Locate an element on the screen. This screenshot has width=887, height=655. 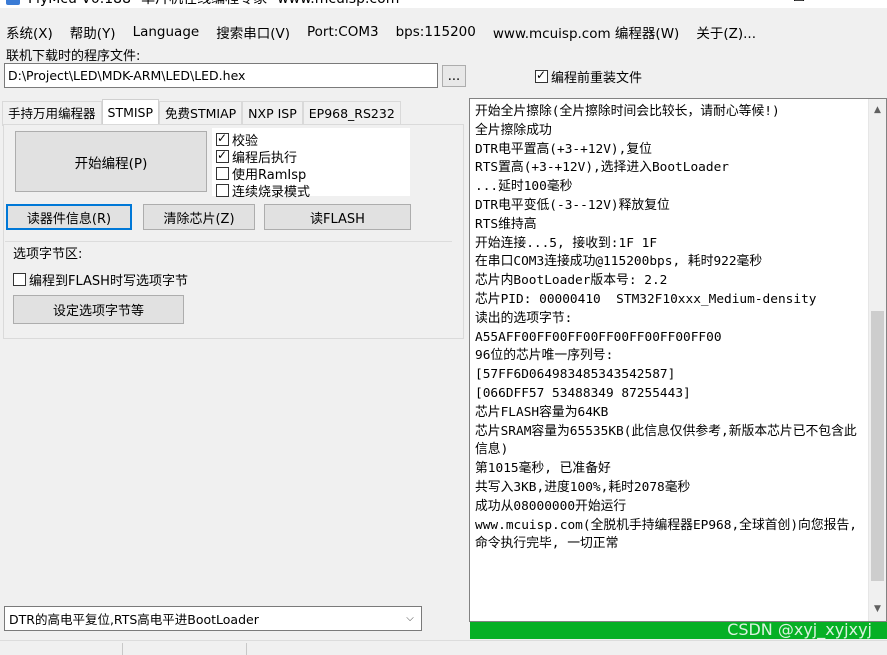
log-line: 96位的芯片唯一序列号: is located at coordinates (544, 356).